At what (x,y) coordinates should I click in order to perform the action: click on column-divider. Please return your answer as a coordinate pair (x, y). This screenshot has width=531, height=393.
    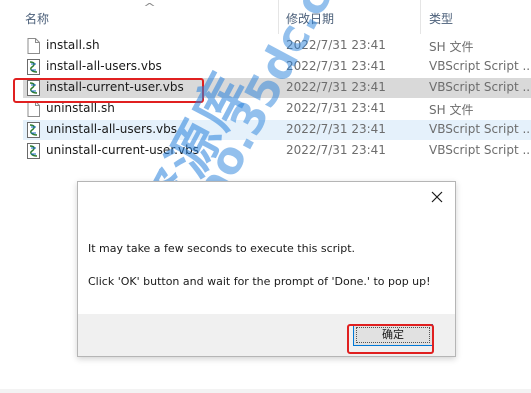
    Looking at the image, I should click on (420, 17).